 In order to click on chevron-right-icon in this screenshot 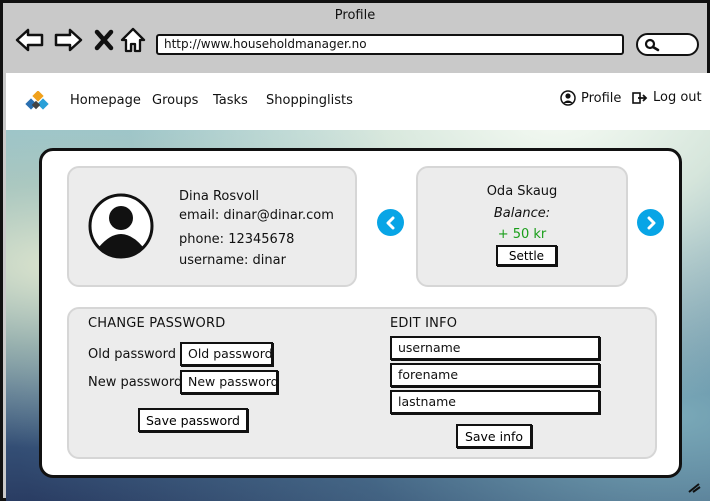, I will do `click(650, 222)`.